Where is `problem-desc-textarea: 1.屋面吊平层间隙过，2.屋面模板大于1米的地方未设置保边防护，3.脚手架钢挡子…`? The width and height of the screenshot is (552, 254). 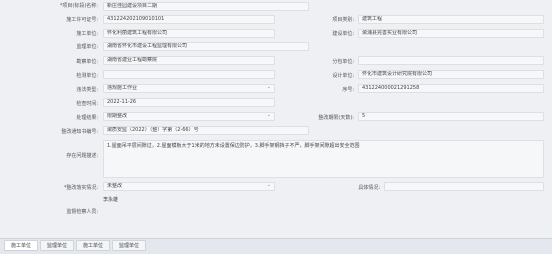
problem-desc-textarea: 1.屋面吊平层间隙过，2.屋面模板大于1米的地方未设置保边防护，3.脚手架钢挡子… is located at coordinates (323, 159).